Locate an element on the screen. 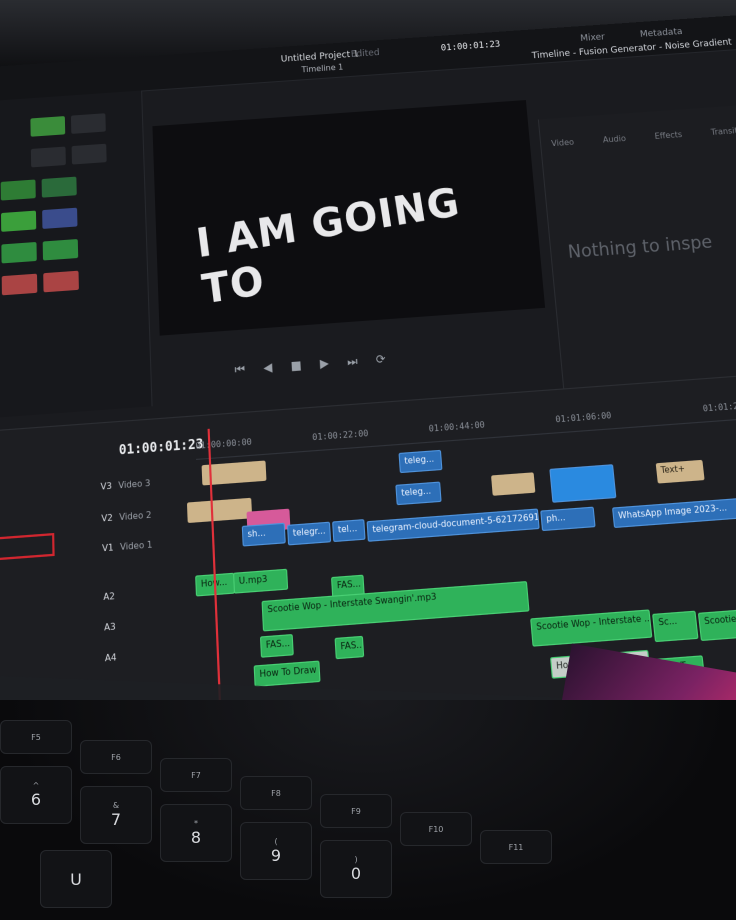 The image size is (736, 920). key-f8: F8 is located at coordinates (276, 793).